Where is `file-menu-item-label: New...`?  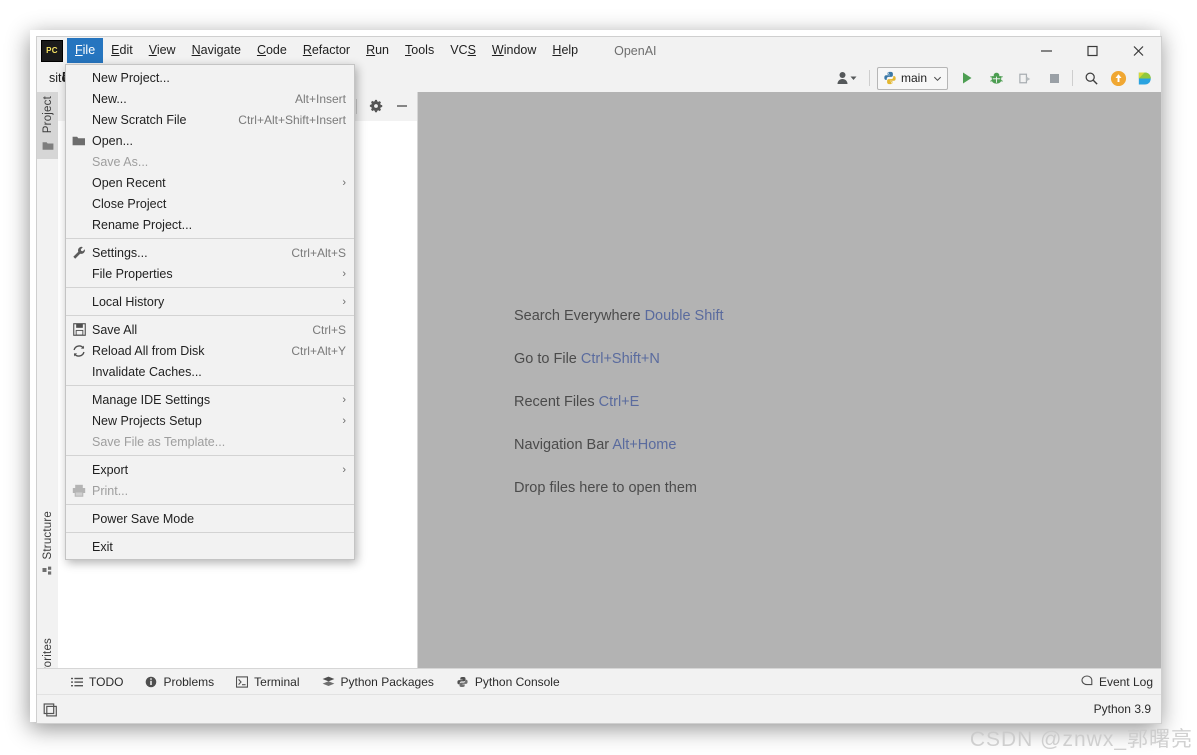 file-menu-item-label: New... is located at coordinates (109, 98).